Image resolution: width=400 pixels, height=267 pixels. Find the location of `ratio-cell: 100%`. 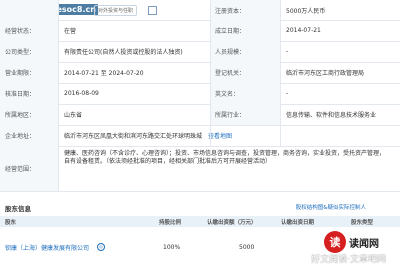

ratio-cell: 100% is located at coordinates (172, 247).